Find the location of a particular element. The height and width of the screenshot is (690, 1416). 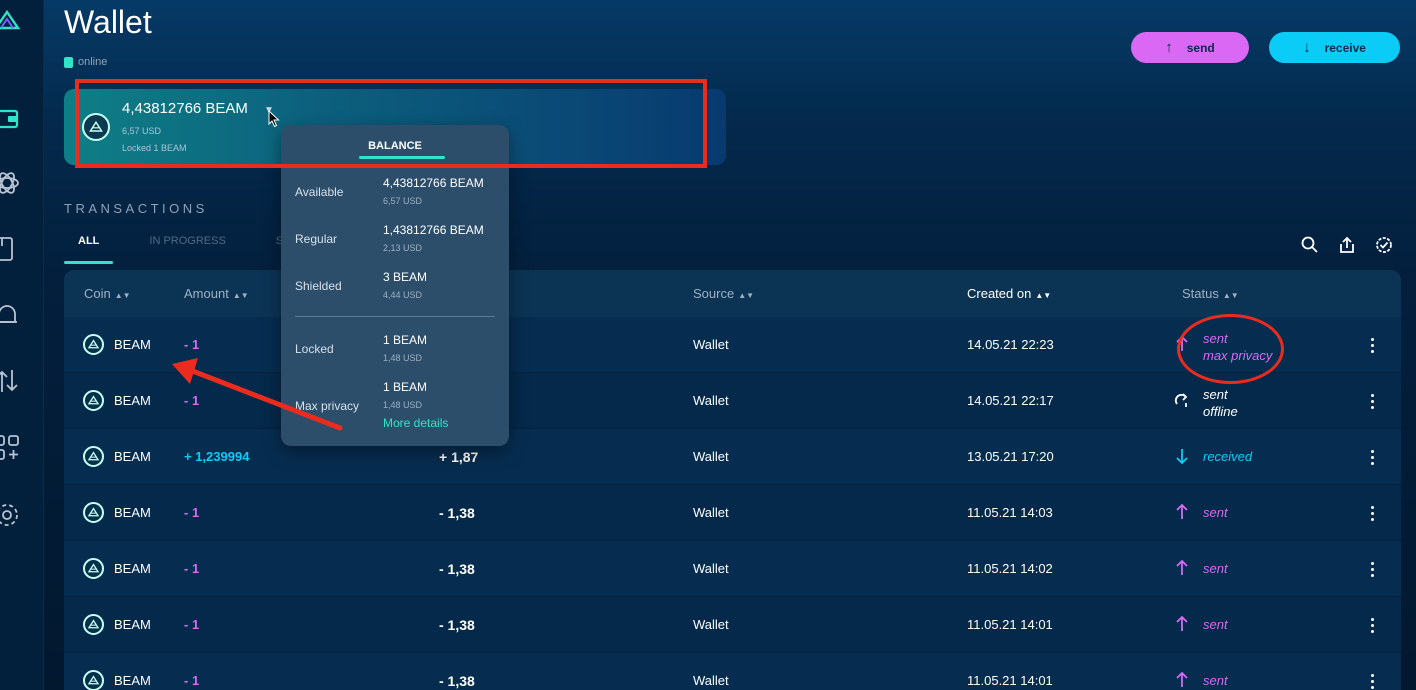

popup-usd: 1,48 USD is located at coordinates (403, 358).